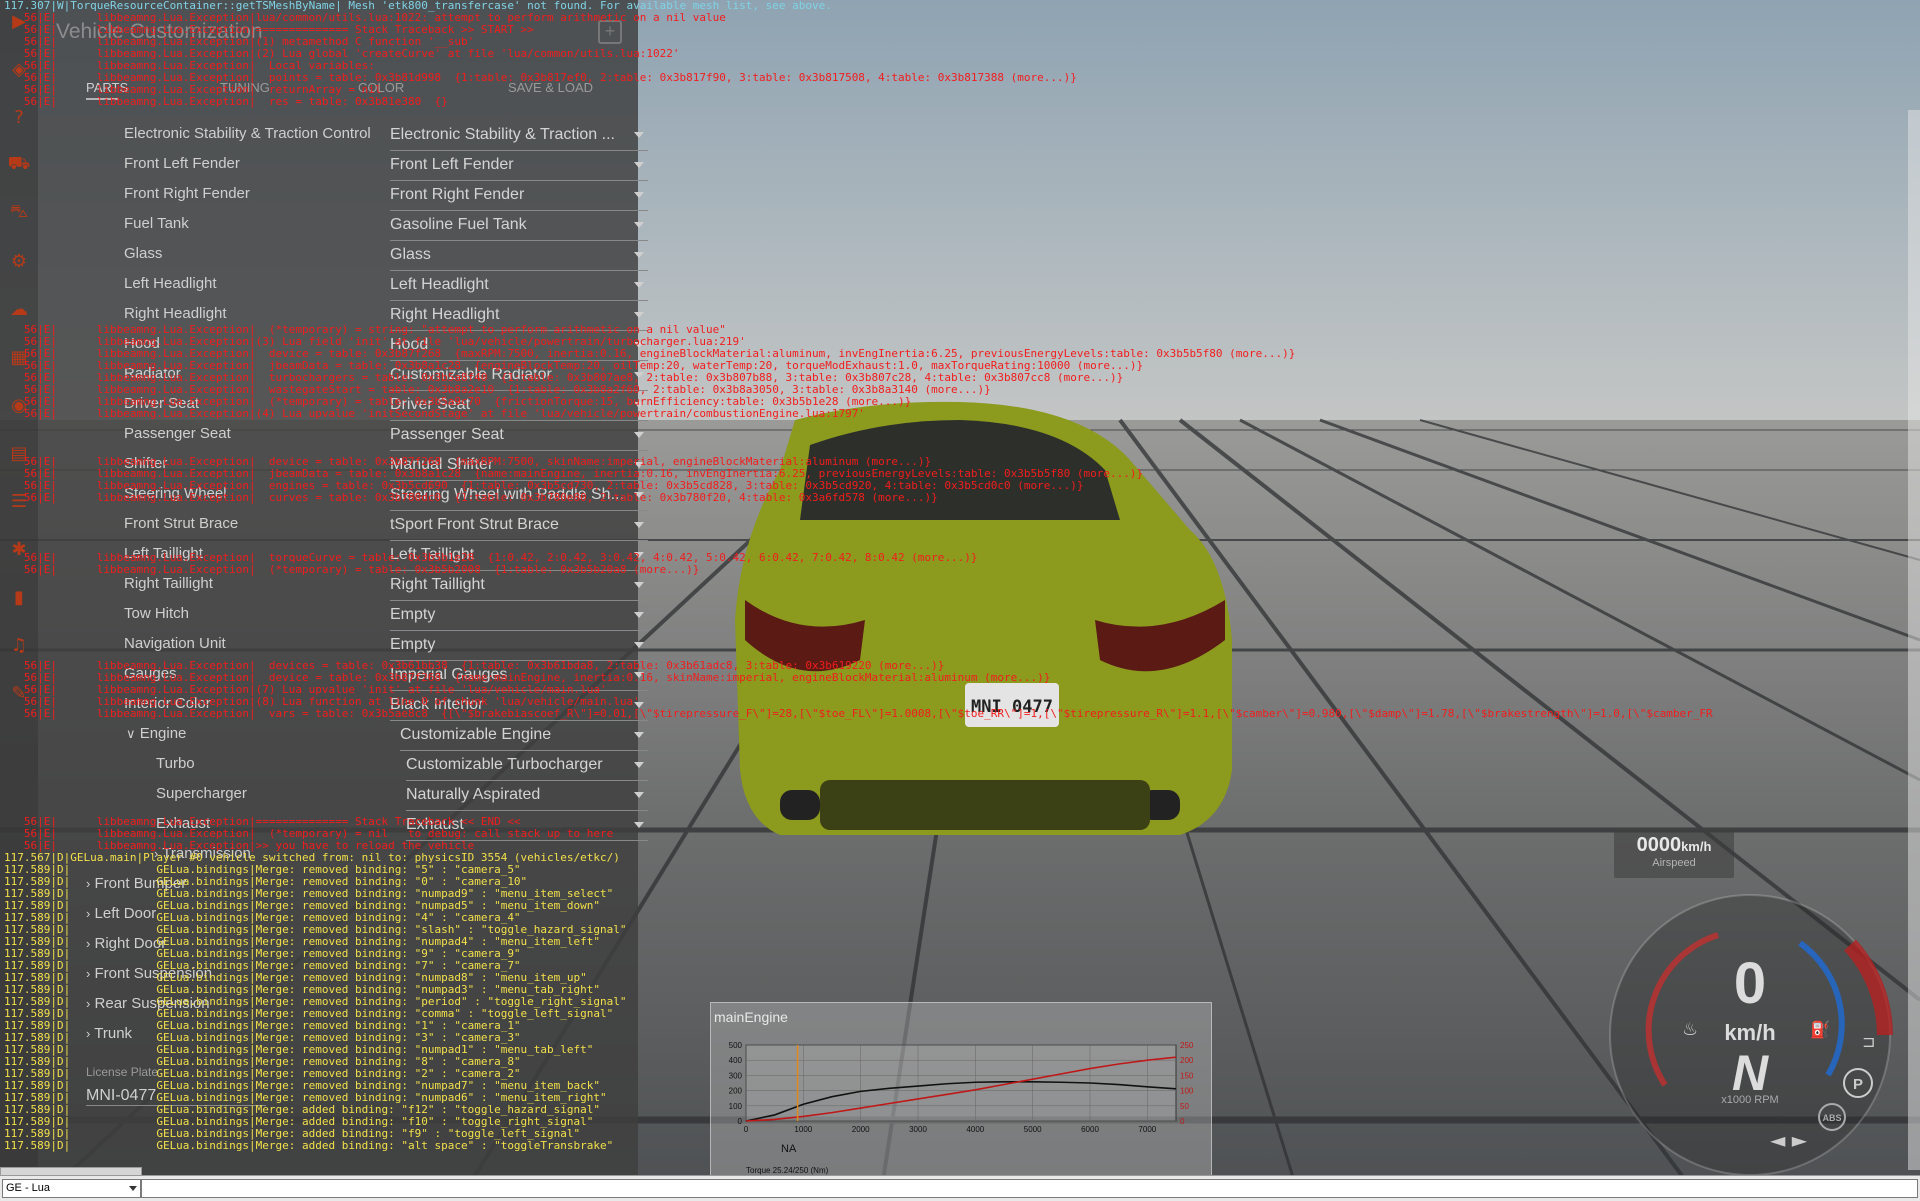 The image size is (1920, 1201). What do you see at coordinates (19, 69) in the screenshot?
I see `cube-icon: ◈` at bounding box center [19, 69].